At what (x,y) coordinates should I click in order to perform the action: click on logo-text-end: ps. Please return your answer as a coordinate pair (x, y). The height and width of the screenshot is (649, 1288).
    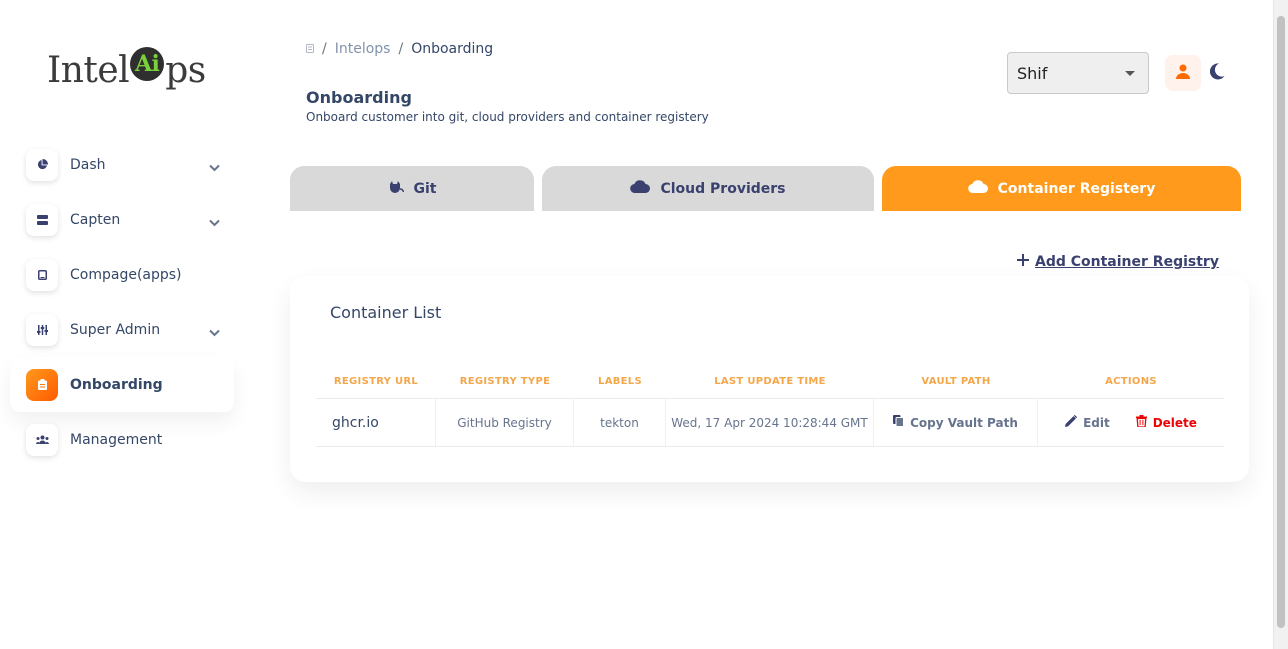
    Looking at the image, I should click on (185, 70).